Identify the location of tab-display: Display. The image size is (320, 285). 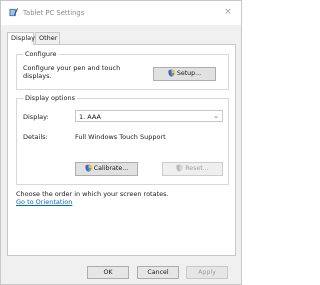
(21, 38).